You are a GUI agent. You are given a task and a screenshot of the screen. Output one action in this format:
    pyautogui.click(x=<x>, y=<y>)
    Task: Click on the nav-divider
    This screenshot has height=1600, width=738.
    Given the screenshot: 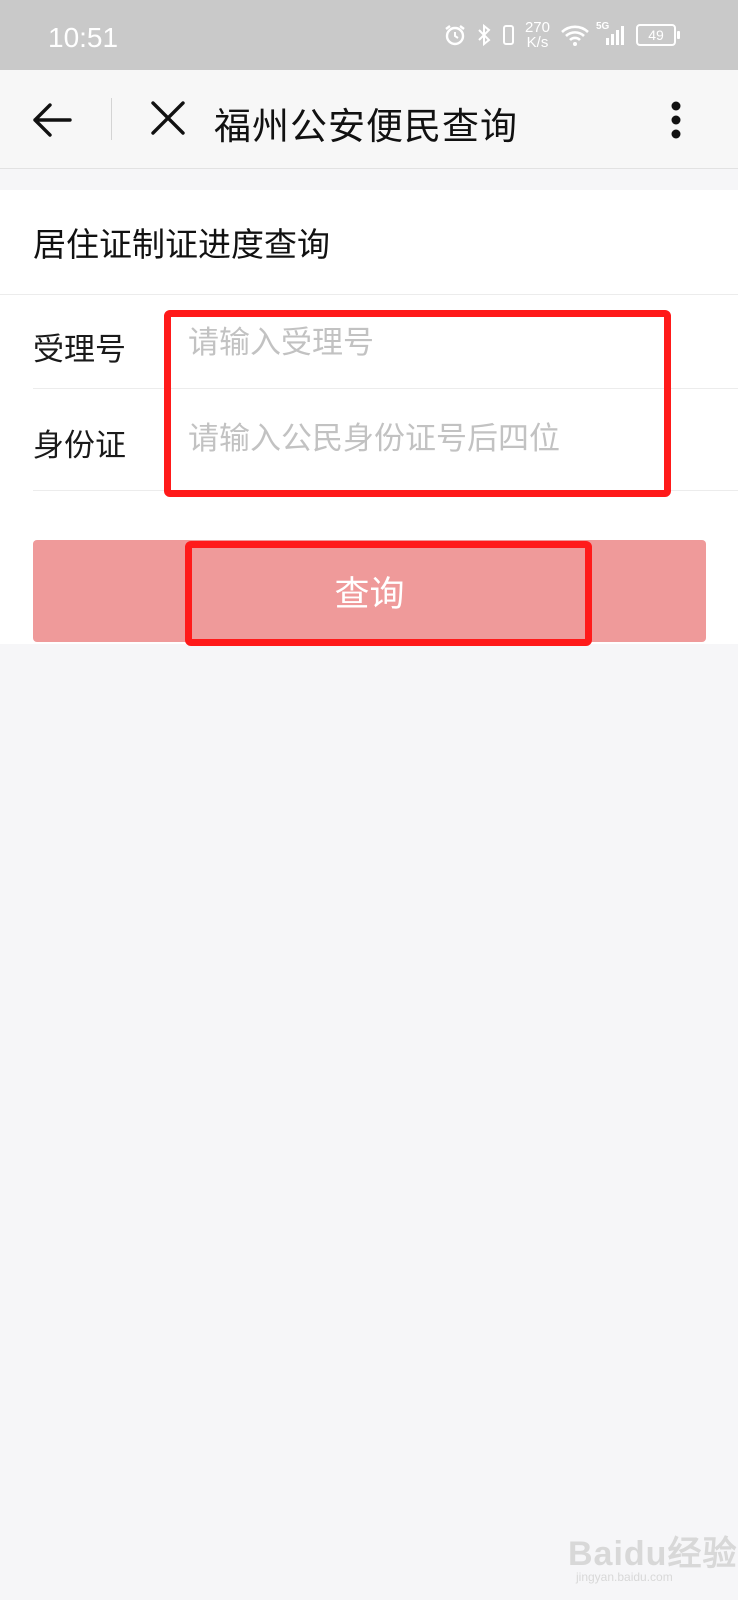 What is the action you would take?
    pyautogui.click(x=111, y=119)
    